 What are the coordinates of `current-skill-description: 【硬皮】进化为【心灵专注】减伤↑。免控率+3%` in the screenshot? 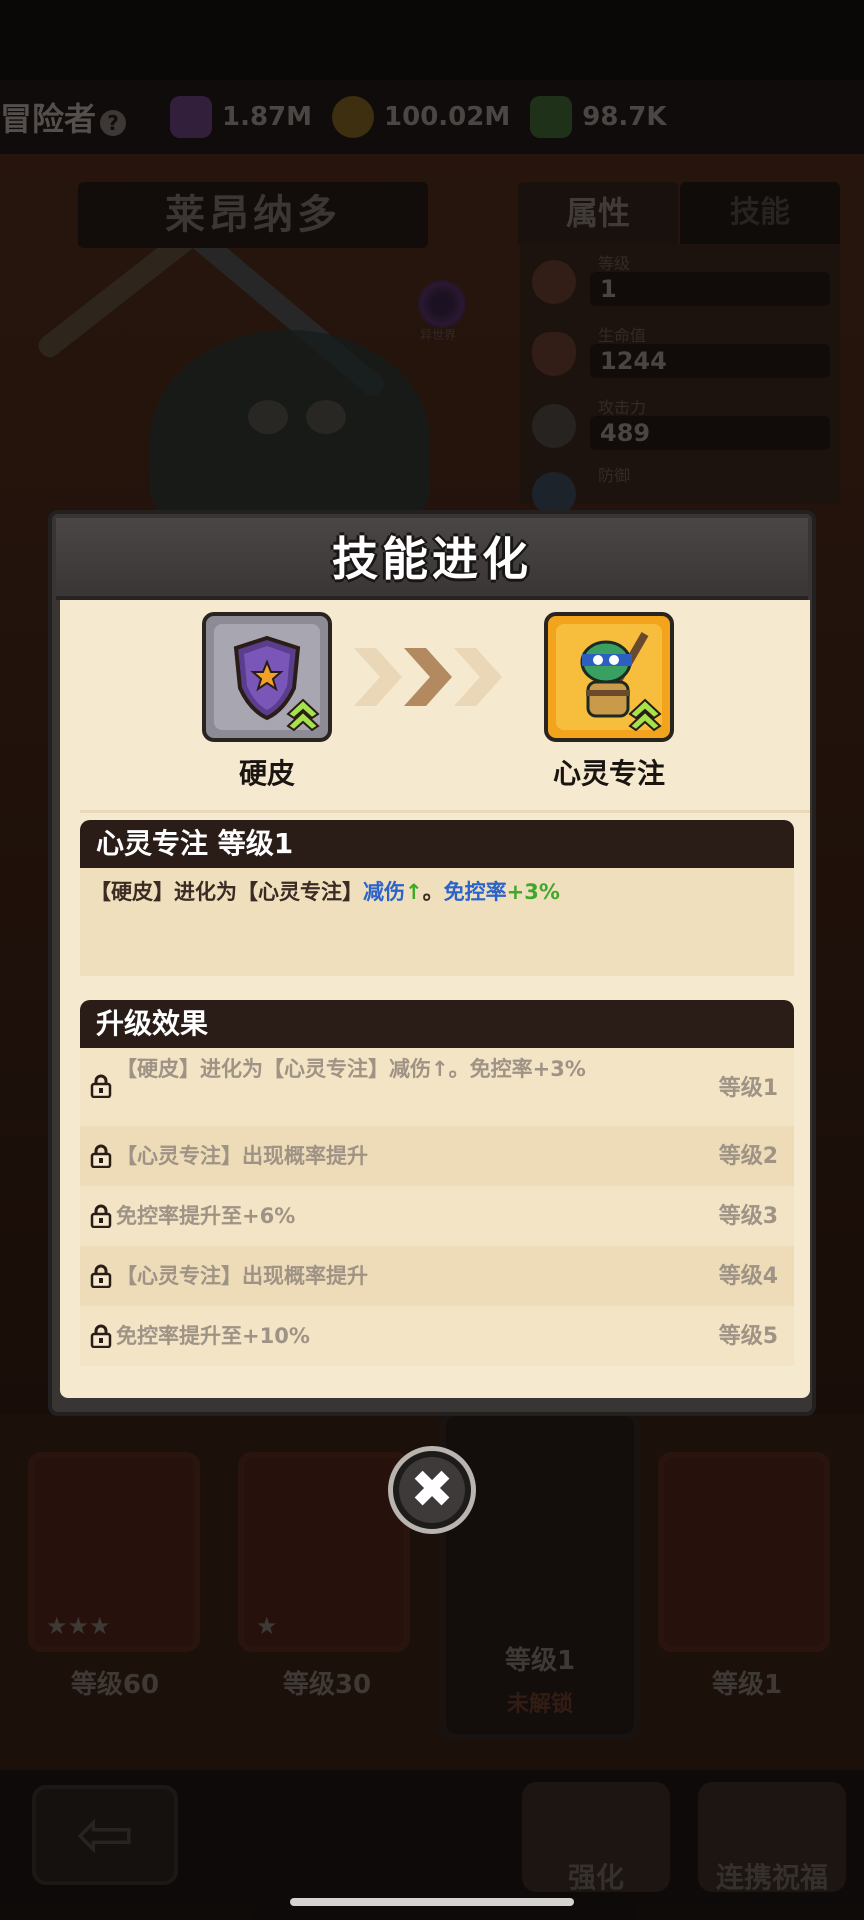 It's located at (325, 891).